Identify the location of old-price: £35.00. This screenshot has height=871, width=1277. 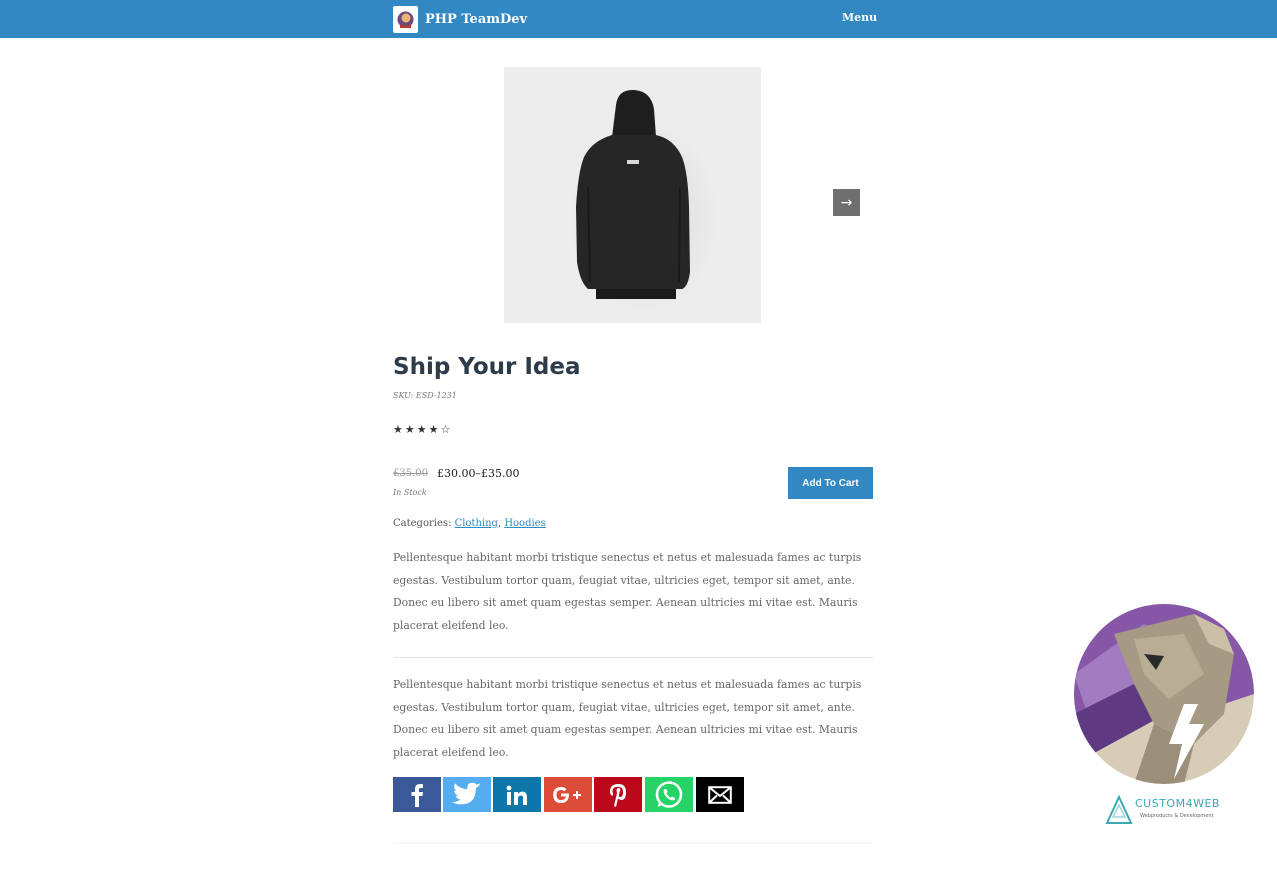
(410, 473).